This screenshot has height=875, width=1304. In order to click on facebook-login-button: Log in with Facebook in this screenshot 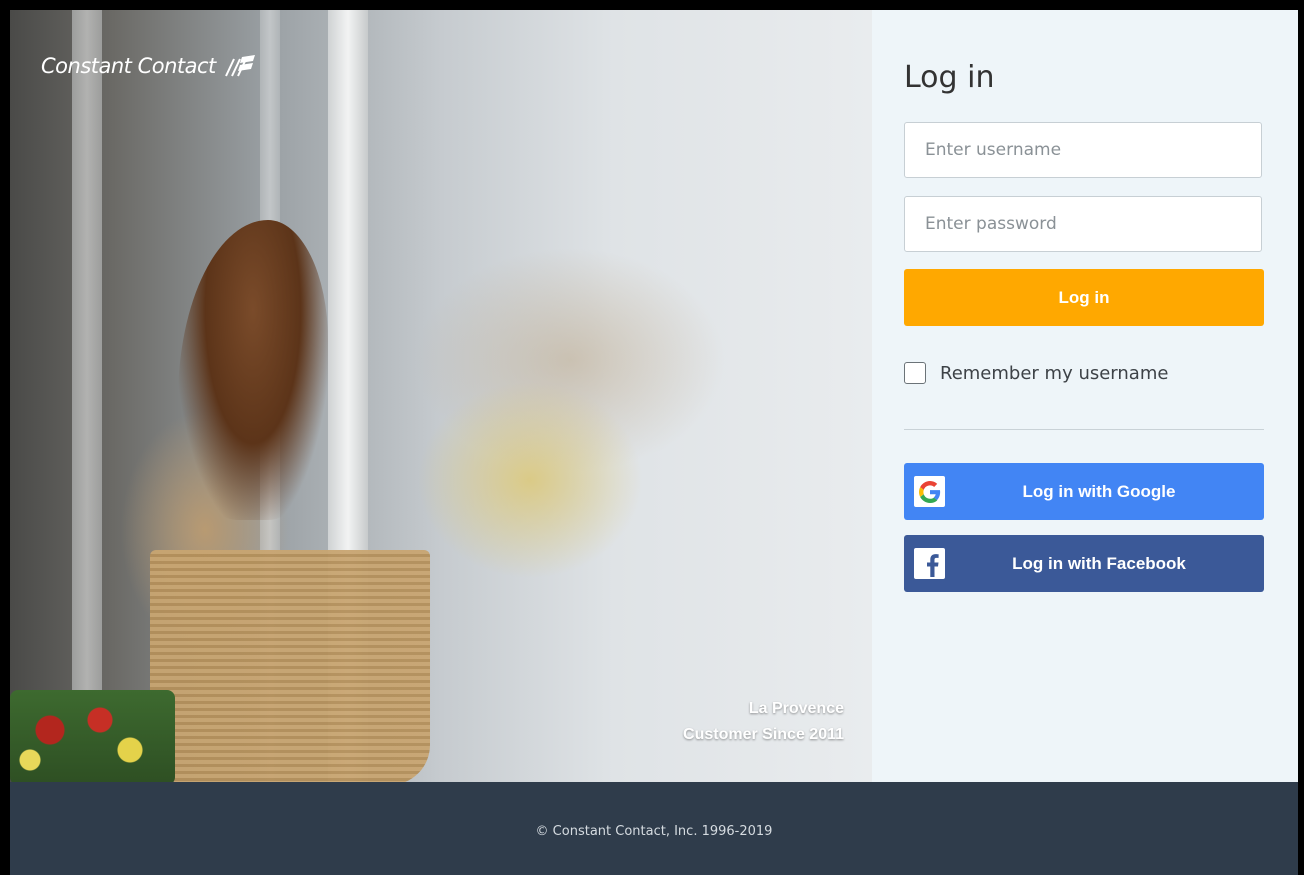, I will do `click(1084, 563)`.